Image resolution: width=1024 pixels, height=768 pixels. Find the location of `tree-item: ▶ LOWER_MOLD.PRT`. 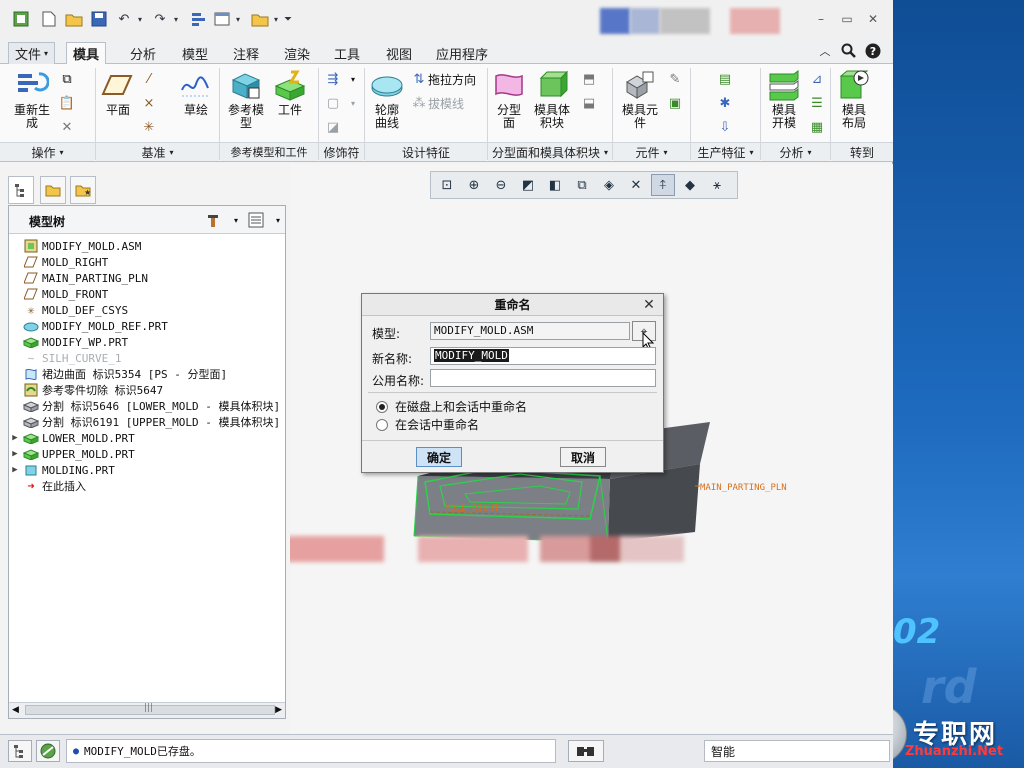

tree-item: ▶ LOWER_MOLD.PRT is located at coordinates (71, 438).